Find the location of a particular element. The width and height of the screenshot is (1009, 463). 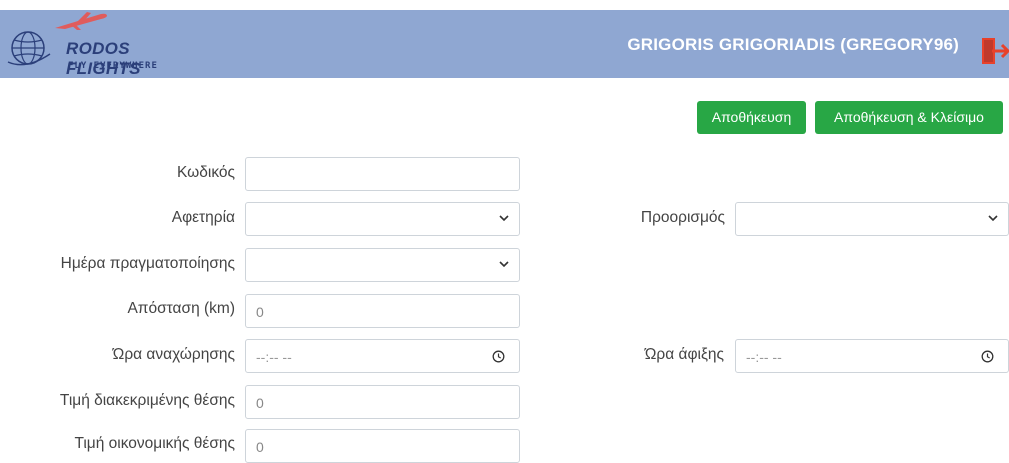

economy-price-value: 0 is located at coordinates (260, 447).